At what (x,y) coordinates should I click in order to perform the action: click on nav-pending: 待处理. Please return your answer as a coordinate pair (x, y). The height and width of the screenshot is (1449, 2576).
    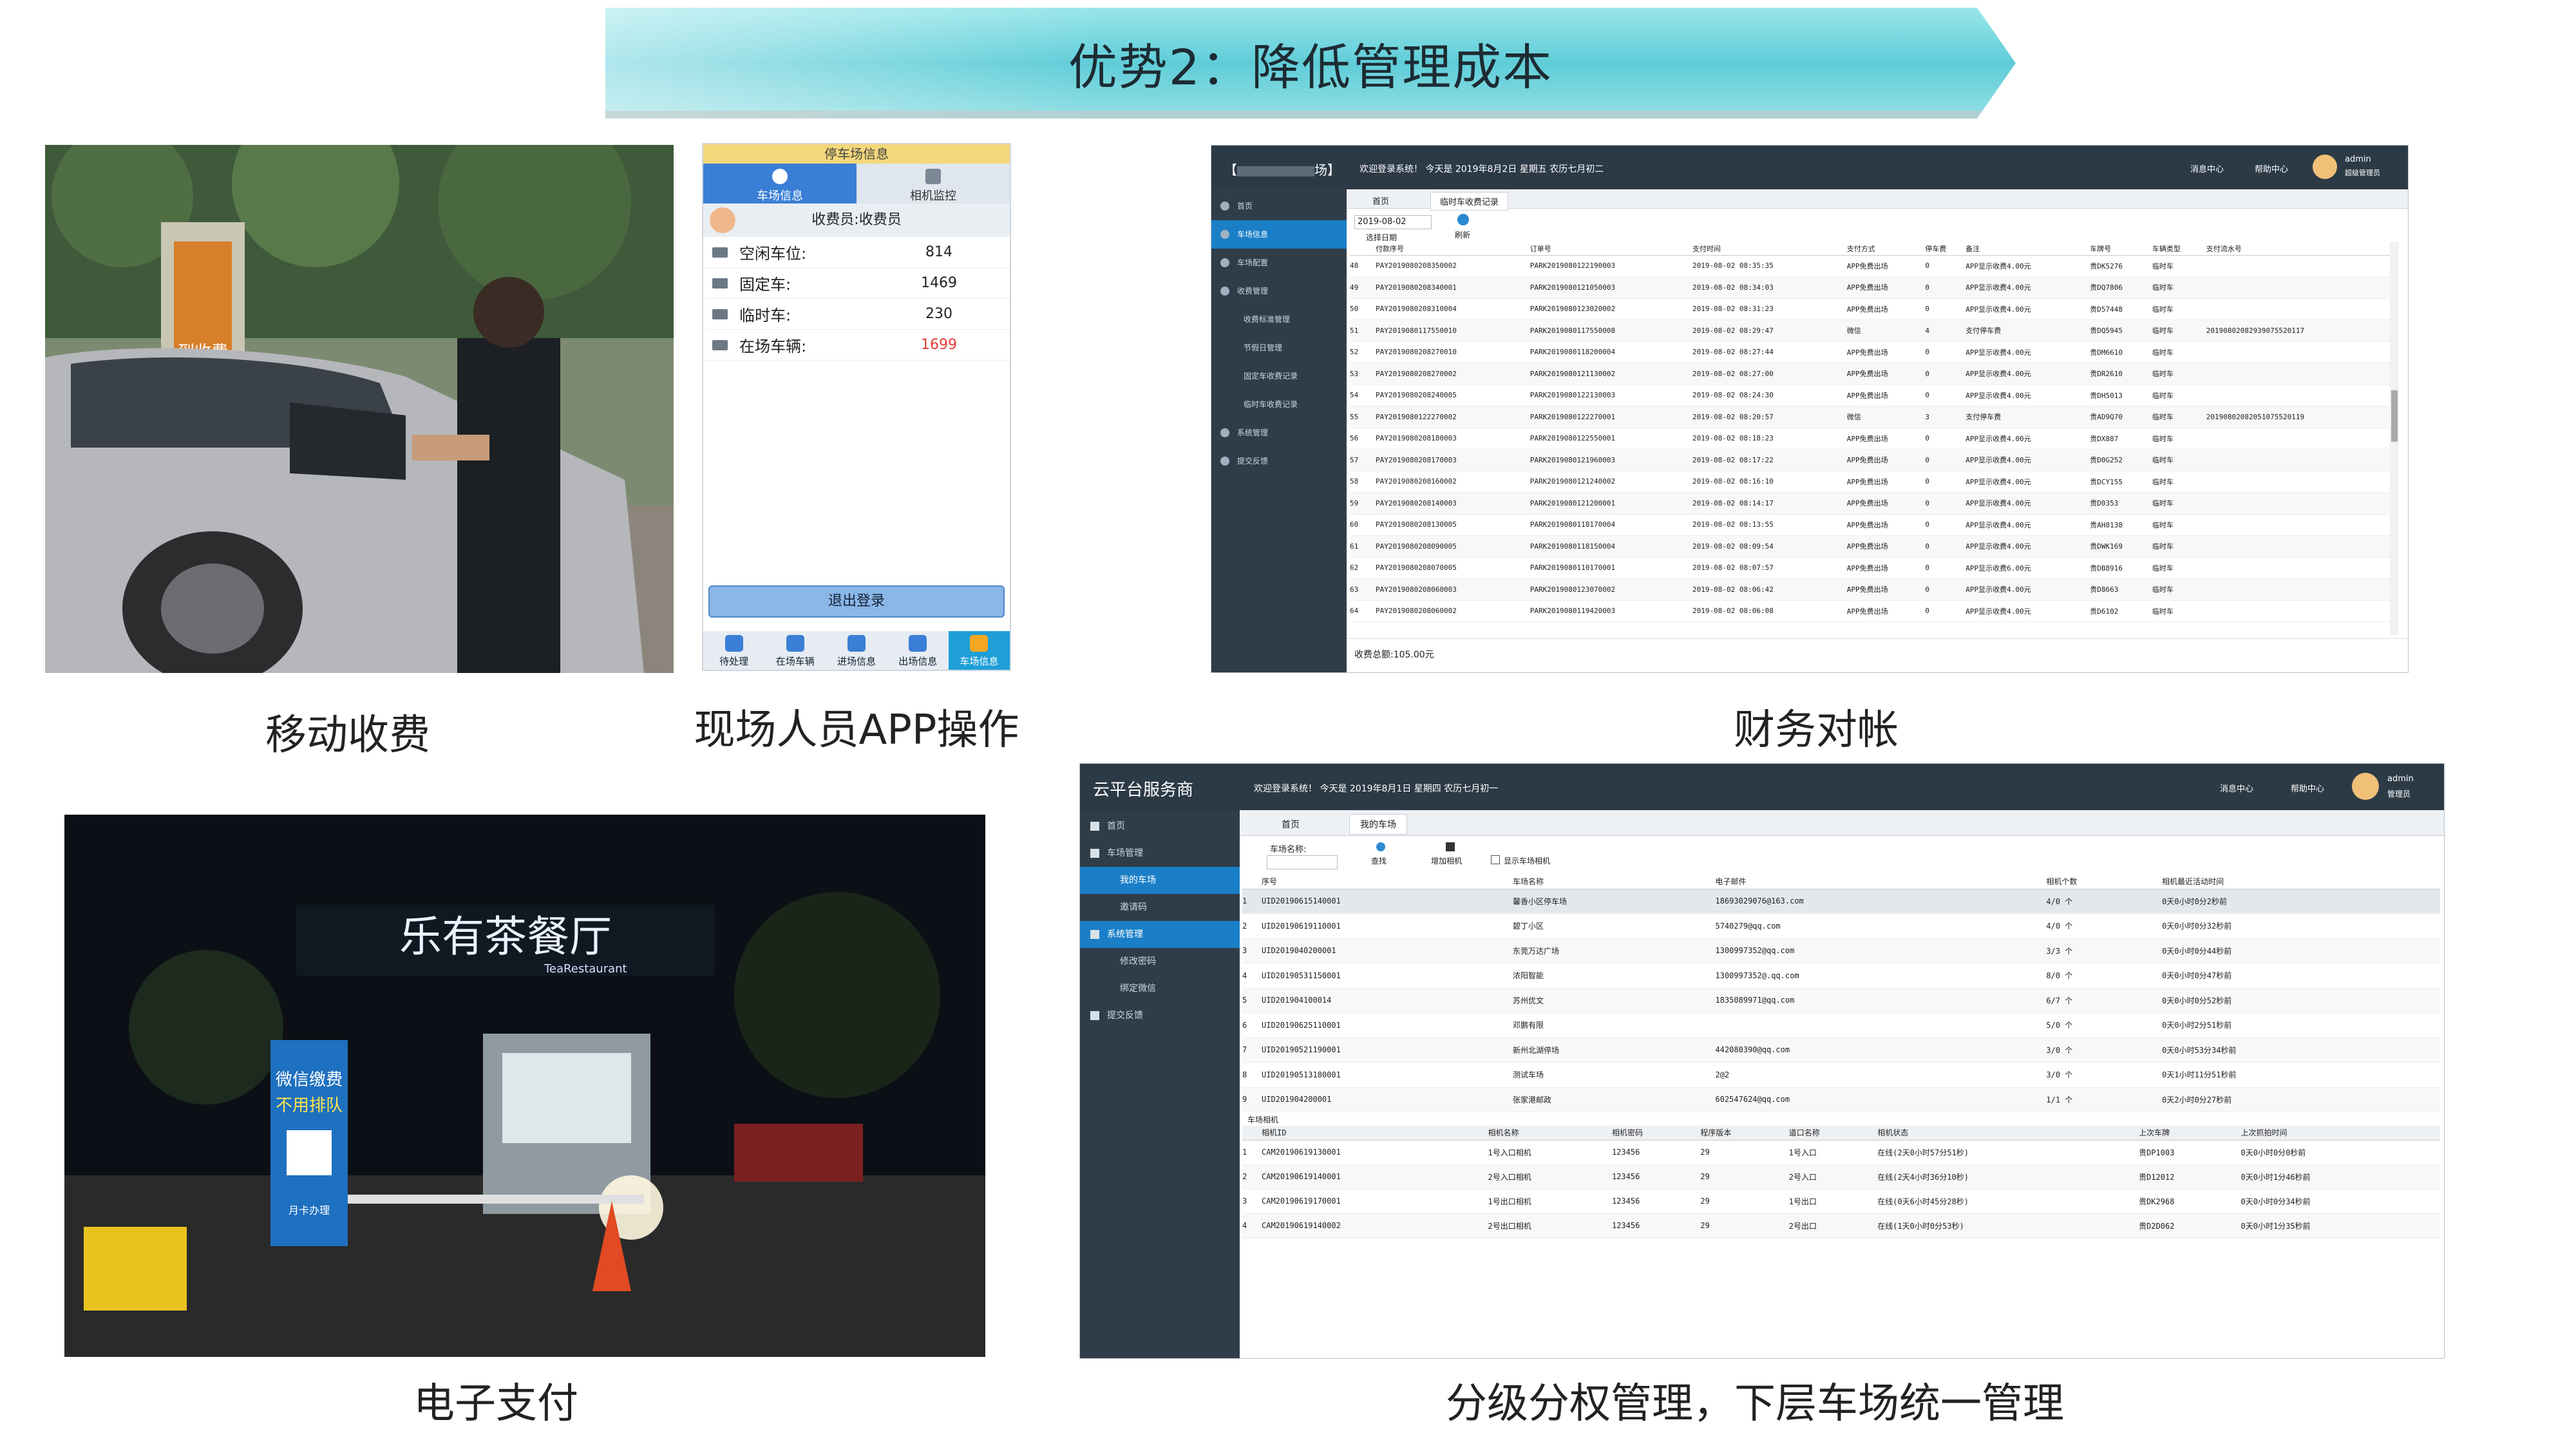
    Looking at the image, I should click on (733, 651).